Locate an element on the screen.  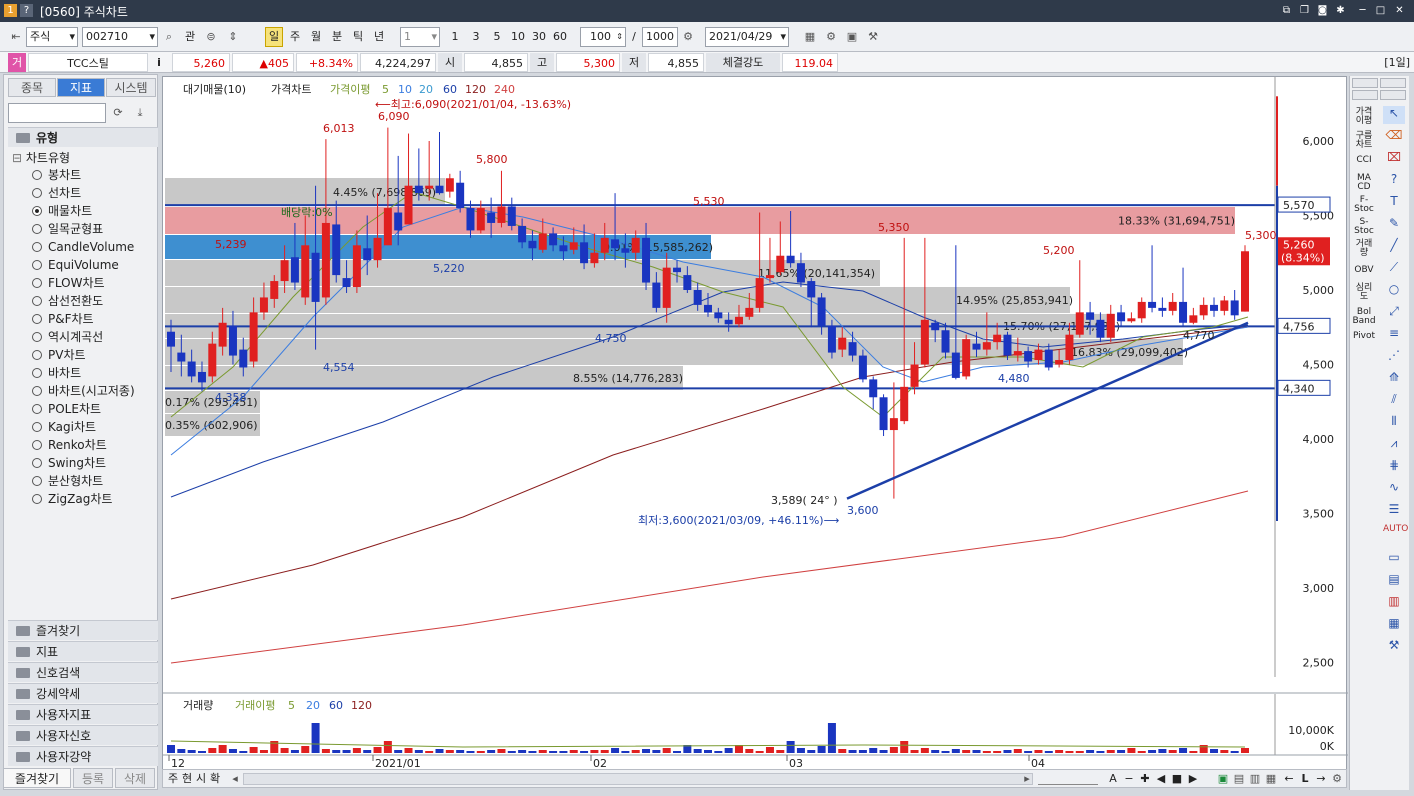
auto-icon: AUTO is located at coordinates (1395, 533).